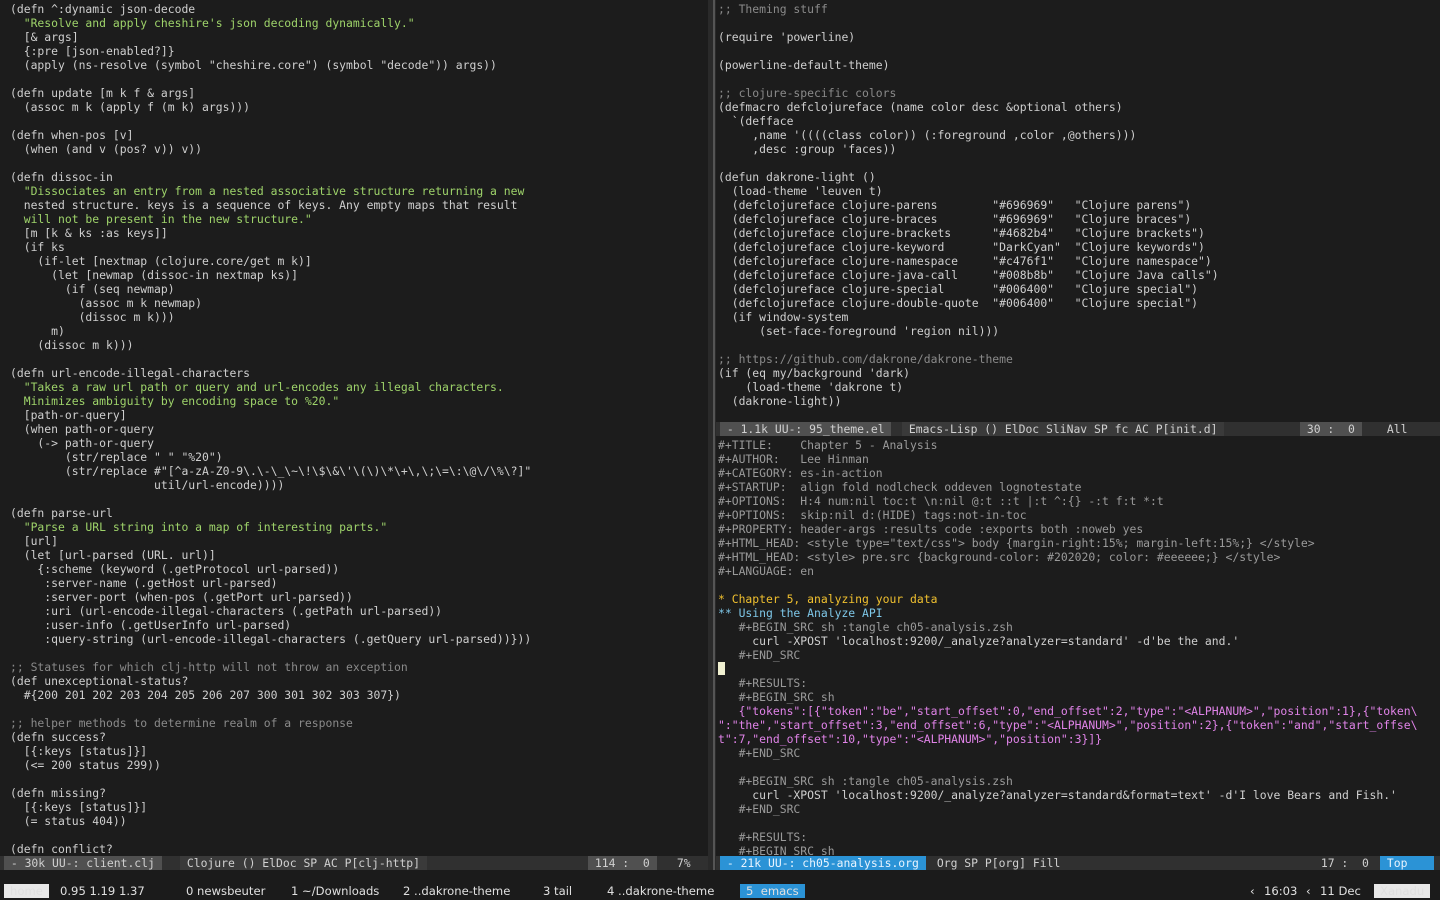 The width and height of the screenshot is (1440, 900). I want to click on right-bottom-line: #+RESULTS:, so click(763, 683).